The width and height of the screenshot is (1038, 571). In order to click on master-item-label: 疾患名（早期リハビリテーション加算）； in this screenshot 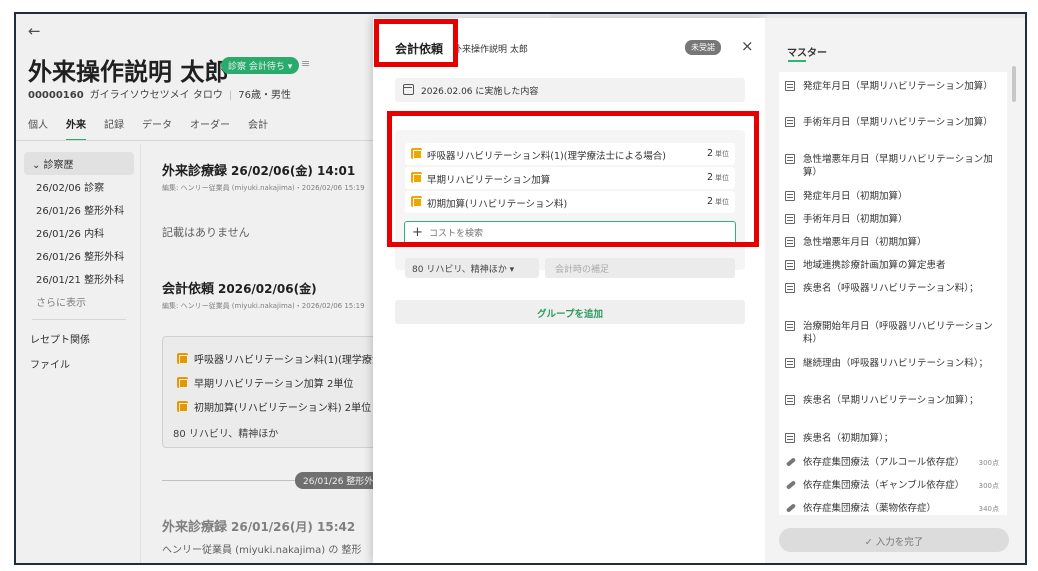, I will do `click(891, 400)`.